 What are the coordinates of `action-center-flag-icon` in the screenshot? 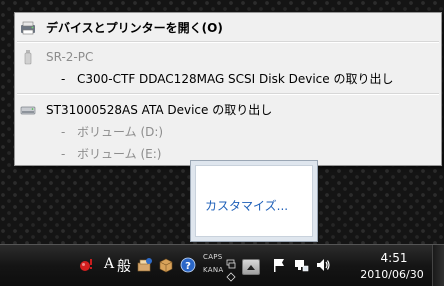 It's located at (279, 265).